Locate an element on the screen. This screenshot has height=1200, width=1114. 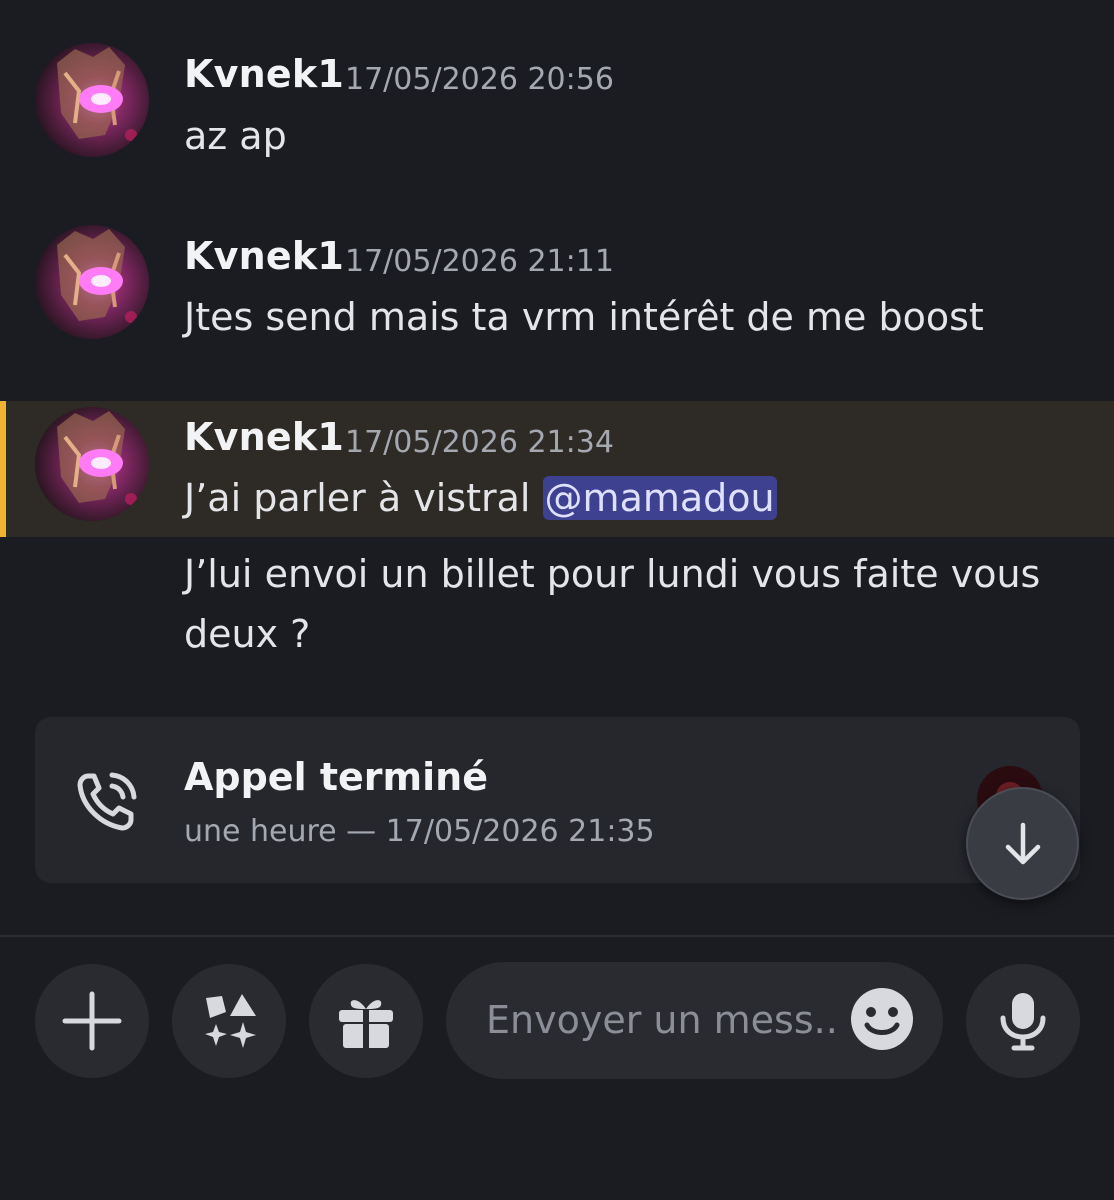
message-text-part: J’ai parler à vistral is located at coordinates (363, 498).